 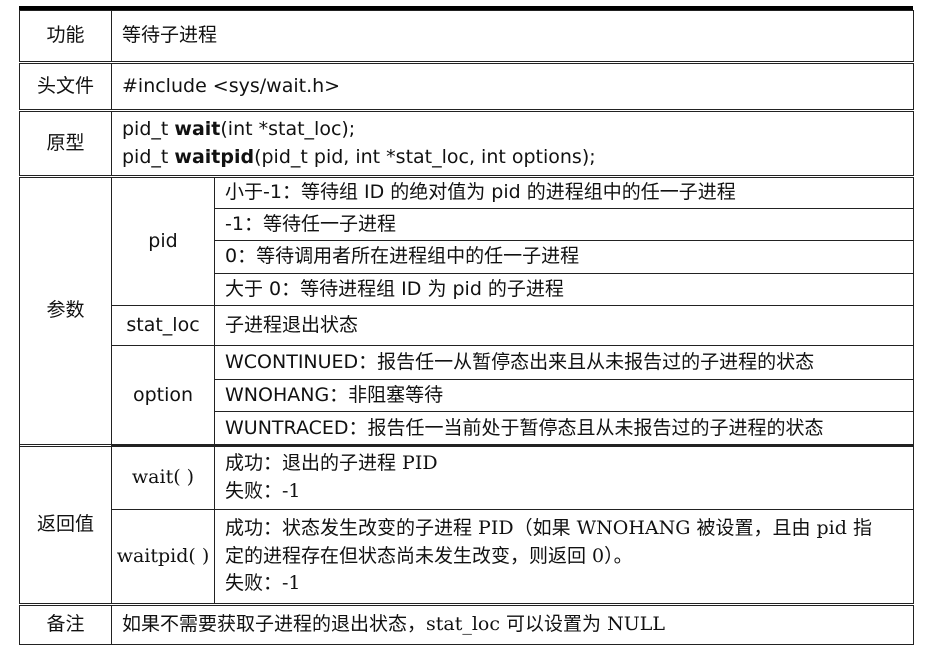 I want to click on param-stat-loc-row: stat_loc 子进程退出状态, so click(x=467, y=325).